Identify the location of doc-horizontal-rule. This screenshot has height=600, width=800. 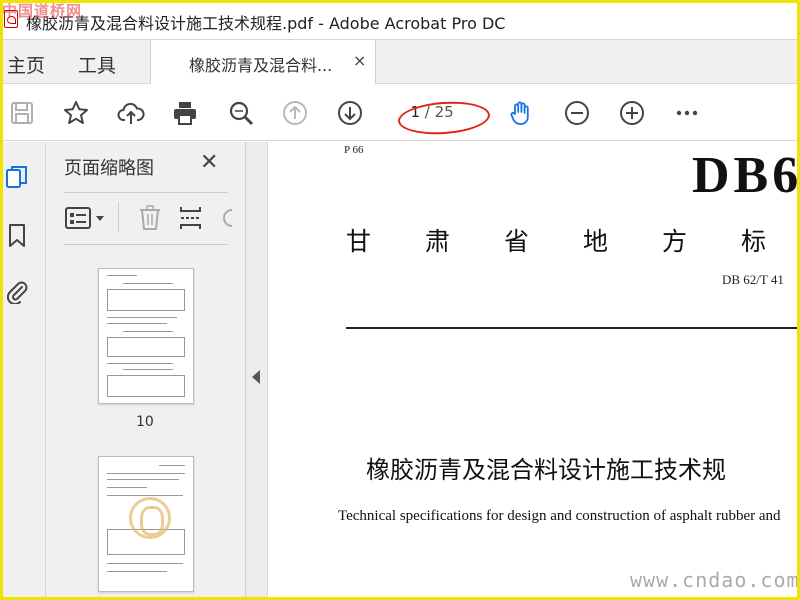
(573, 328).